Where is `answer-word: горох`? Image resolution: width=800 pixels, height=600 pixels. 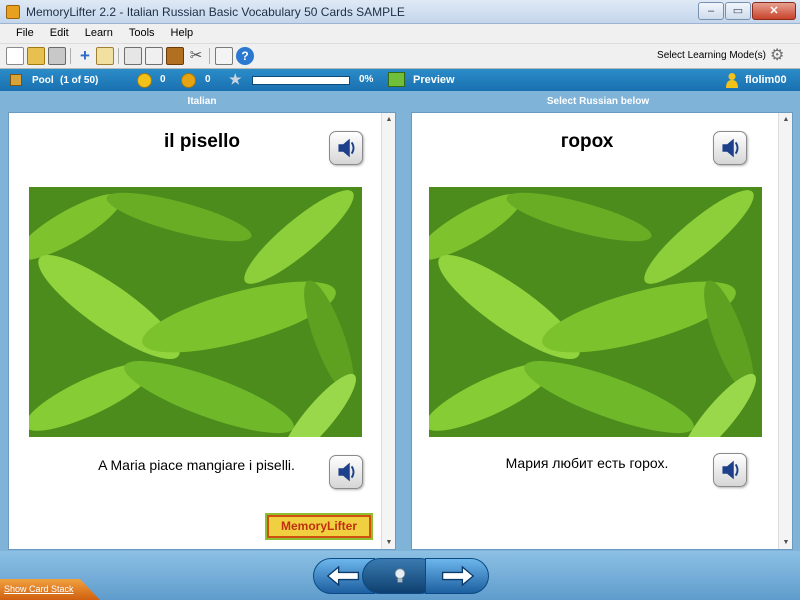
answer-word: горох is located at coordinates (587, 141).